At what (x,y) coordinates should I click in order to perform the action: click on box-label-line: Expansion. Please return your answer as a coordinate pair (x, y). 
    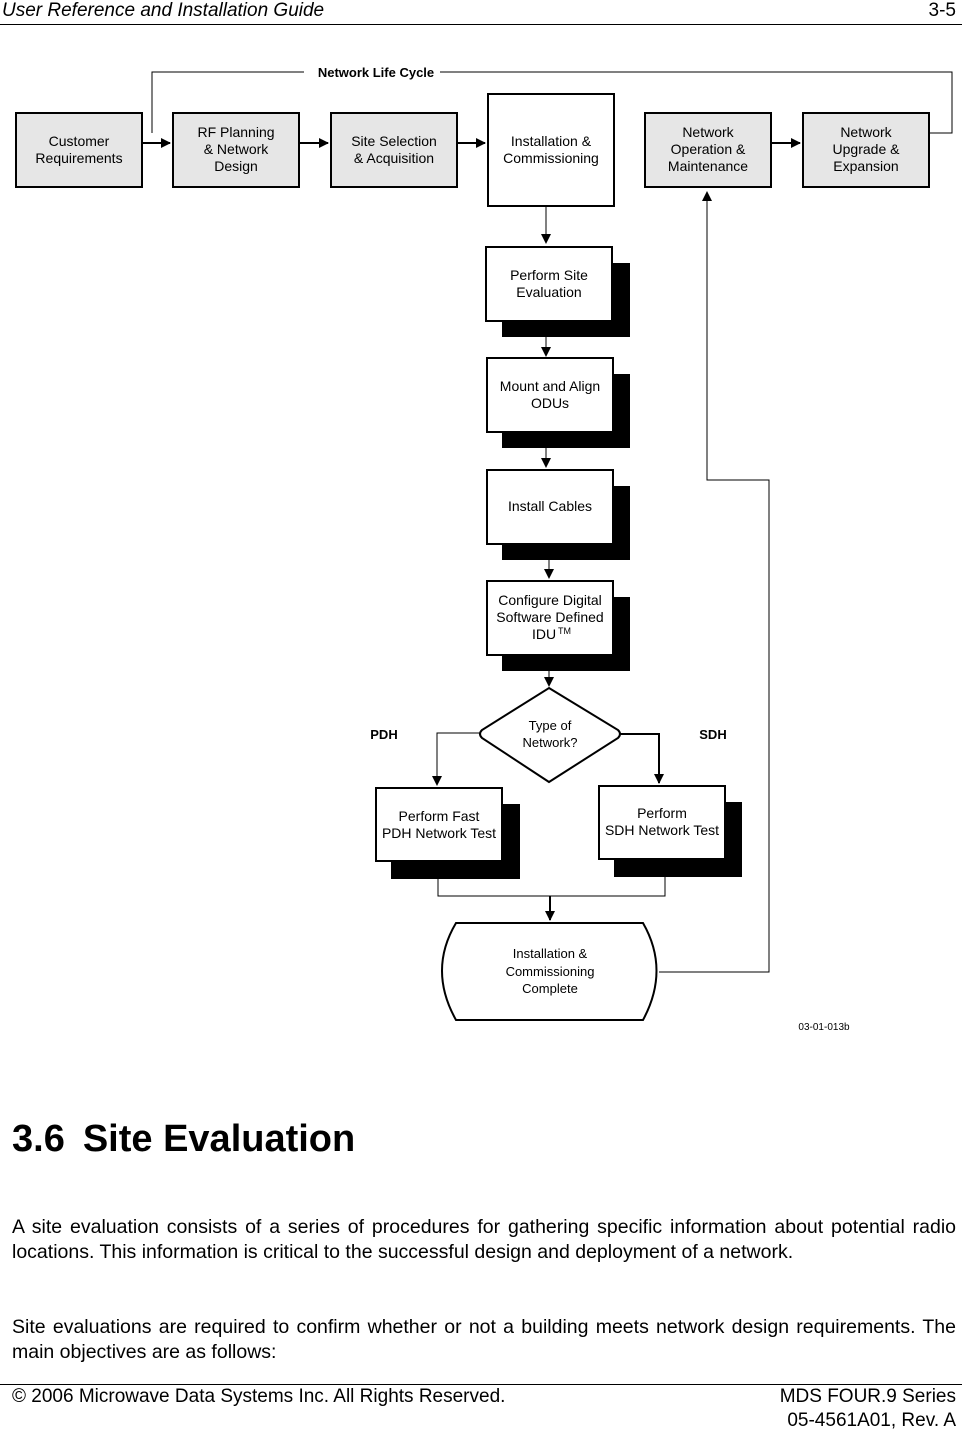
    Looking at the image, I should click on (865, 166).